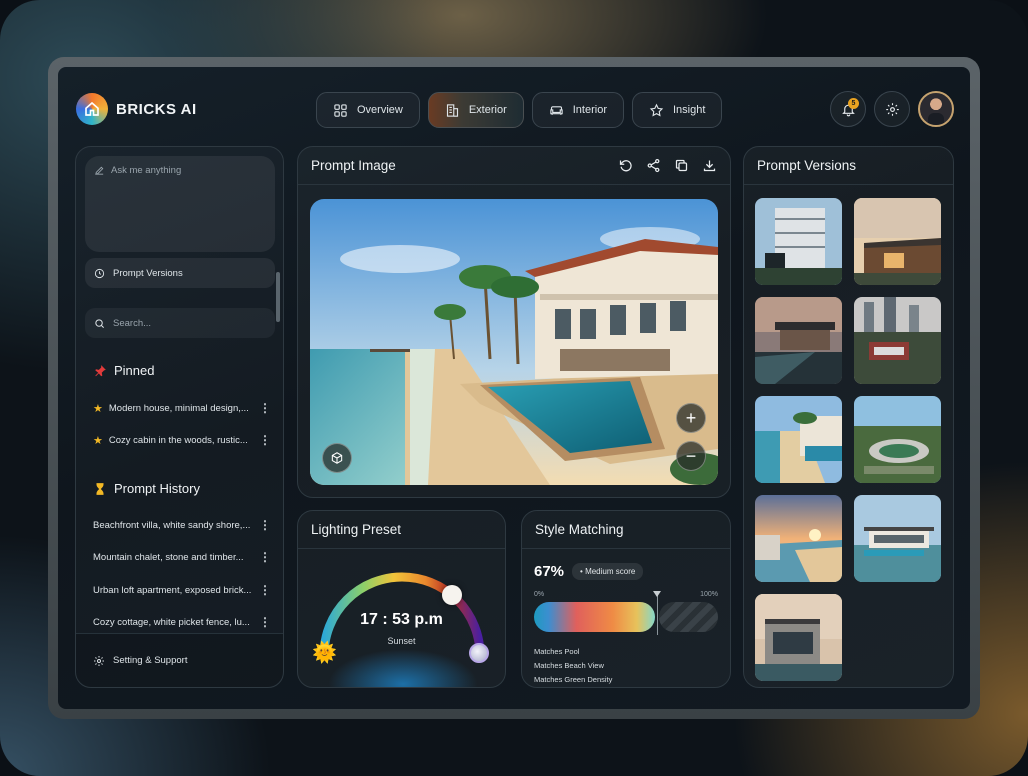 Image resolution: width=1028 pixels, height=776 pixels. I want to click on pinned-item: ★ Cozy cabin in the woods, rustic... ⋮, so click(182, 440).